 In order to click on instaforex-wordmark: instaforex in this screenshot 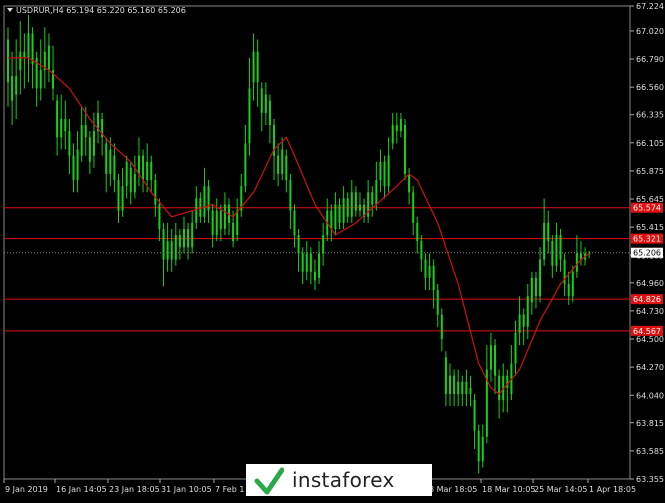, I will do `click(343, 480)`.